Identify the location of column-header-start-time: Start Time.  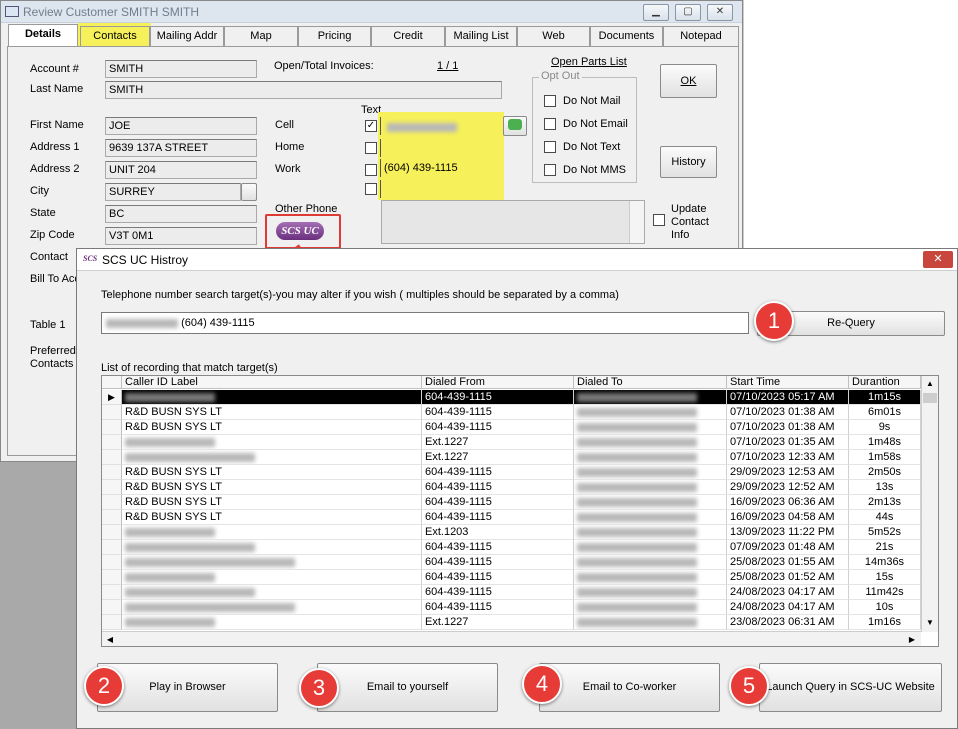
(788, 382).